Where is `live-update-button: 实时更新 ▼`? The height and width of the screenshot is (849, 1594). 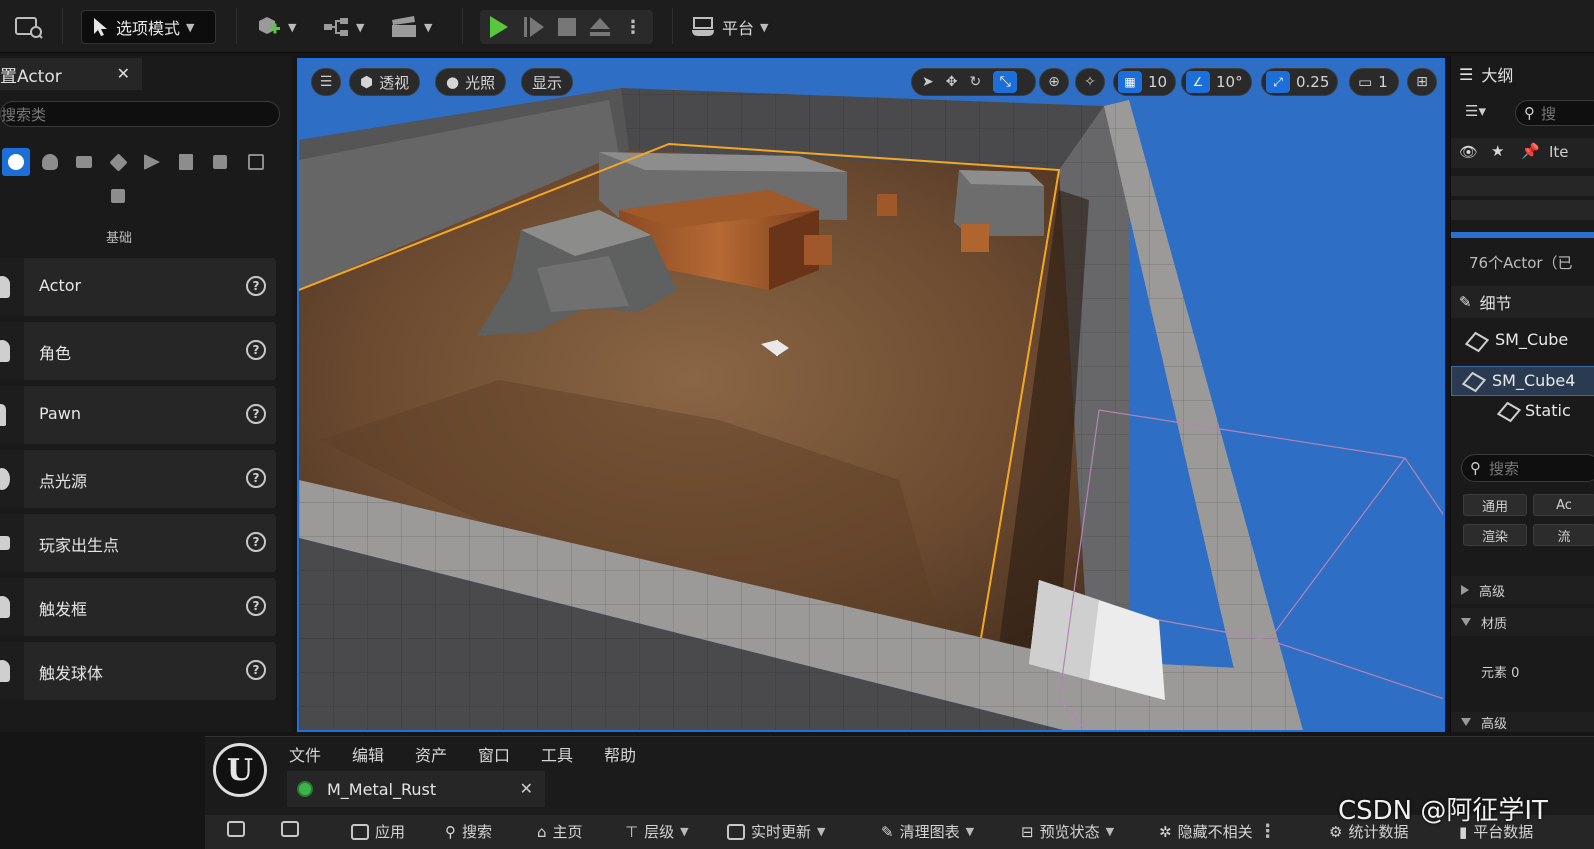 live-update-button: 实时更新 ▼ is located at coordinates (776, 831).